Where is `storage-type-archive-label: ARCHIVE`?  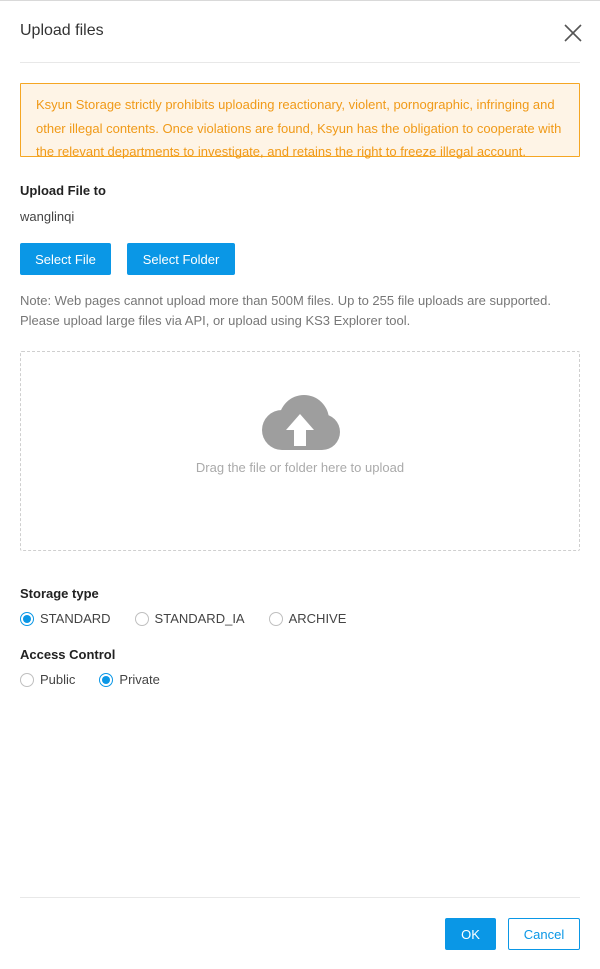
storage-type-archive-label: ARCHIVE is located at coordinates (317, 618).